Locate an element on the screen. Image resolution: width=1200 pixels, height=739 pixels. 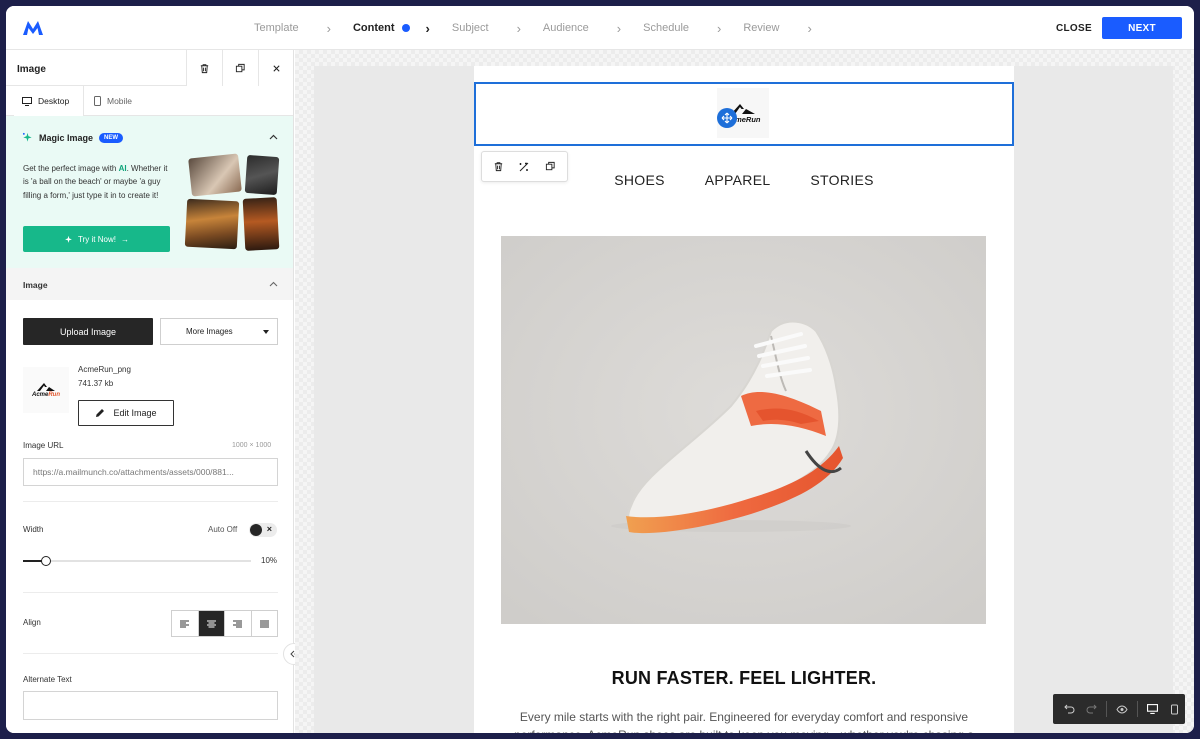
trash-icon is located at coordinates (499, 167).